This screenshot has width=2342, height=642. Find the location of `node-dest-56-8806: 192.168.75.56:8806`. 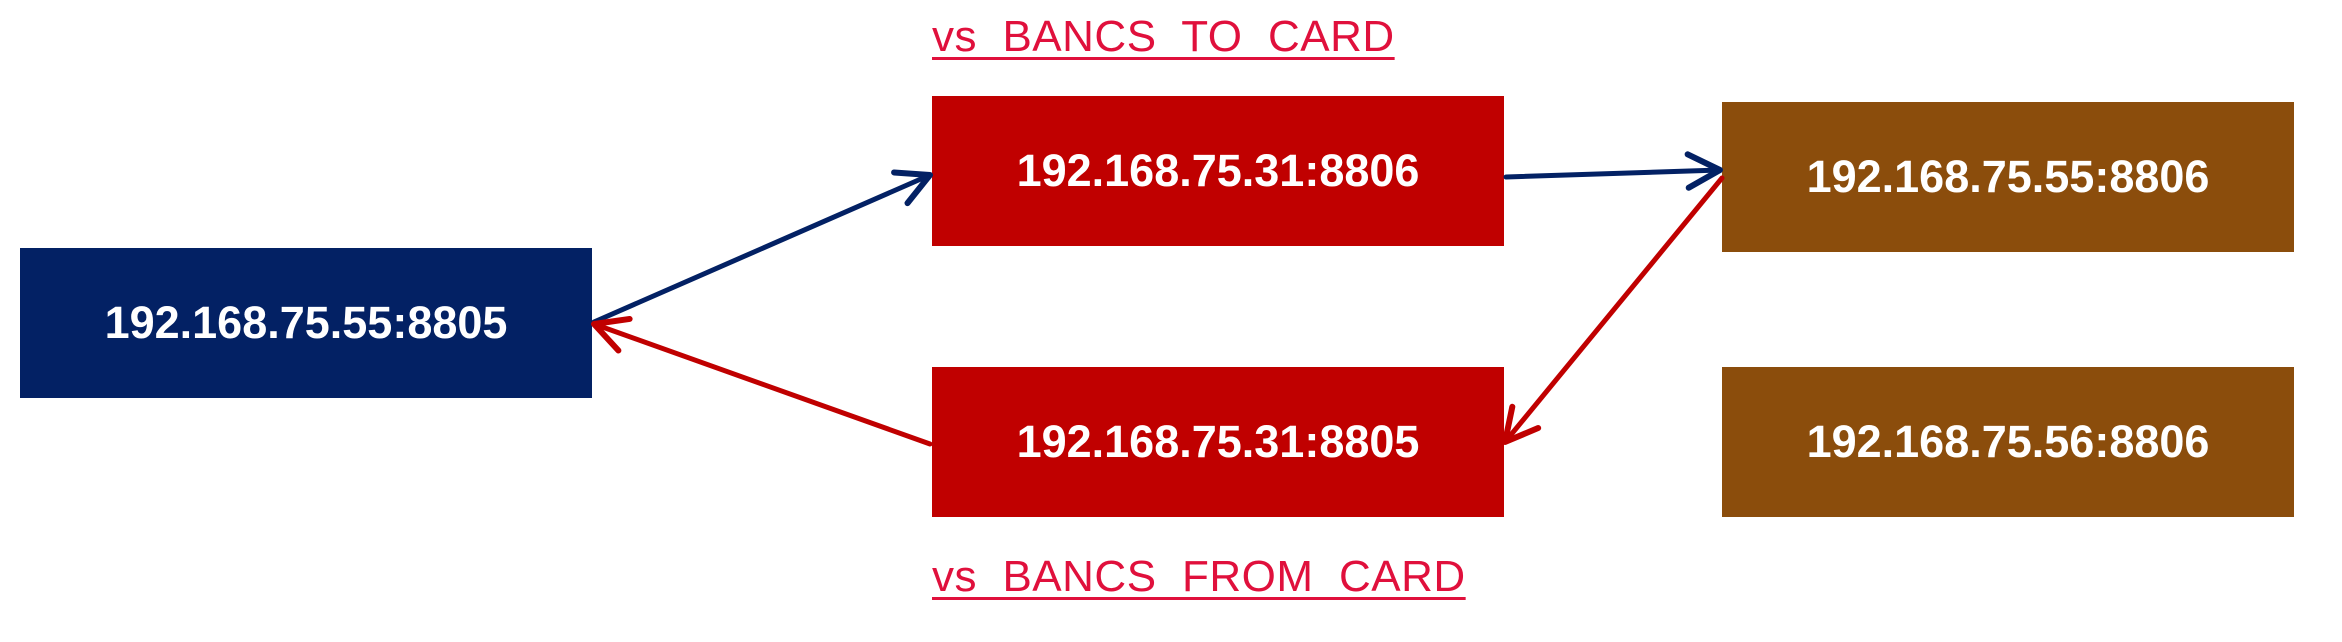

node-dest-56-8806: 192.168.75.56:8806 is located at coordinates (2008, 442).